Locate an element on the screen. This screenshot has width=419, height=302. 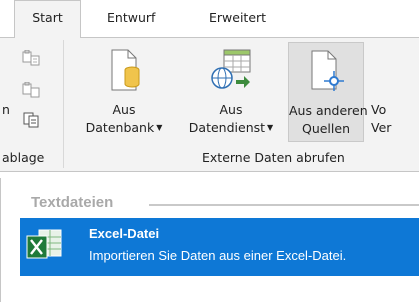
from-other-sources-label-2: Quellen is located at coordinates (325, 128).